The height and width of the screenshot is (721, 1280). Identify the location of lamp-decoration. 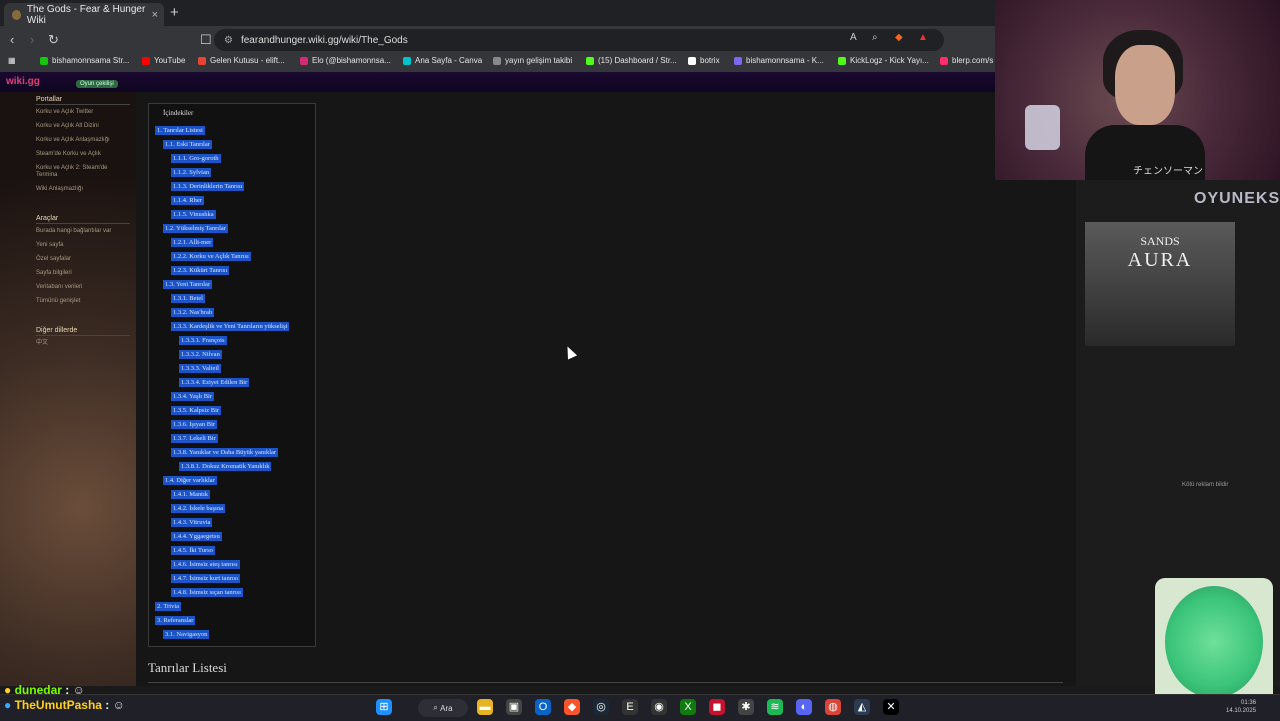
(1042, 127).